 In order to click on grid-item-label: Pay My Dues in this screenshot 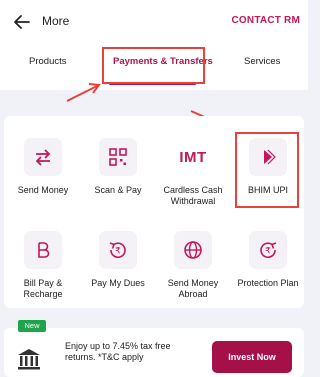, I will do `click(118, 283)`.